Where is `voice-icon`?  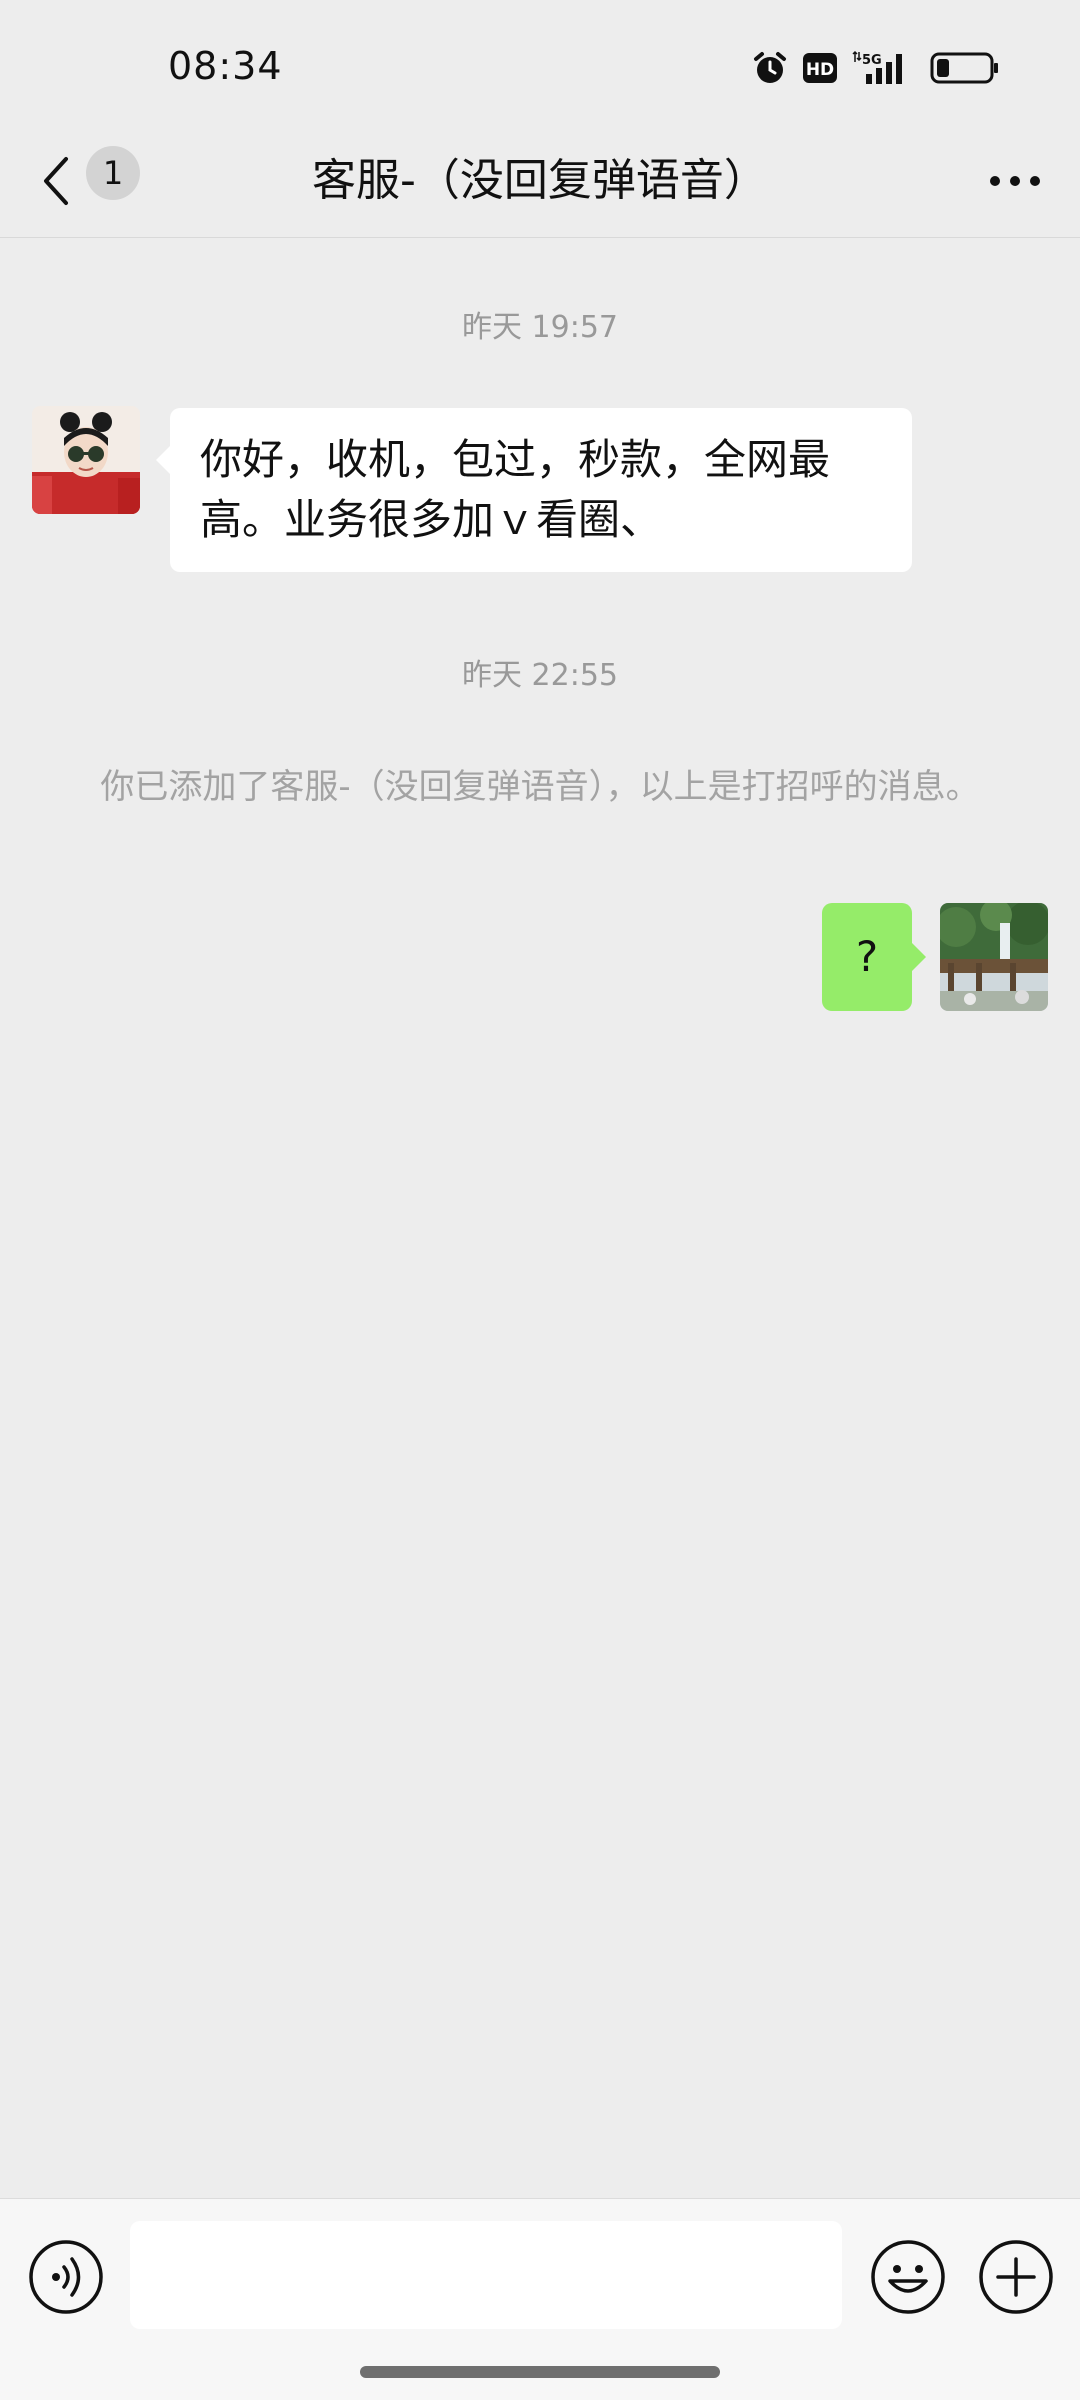
voice-icon is located at coordinates (66, 2279).